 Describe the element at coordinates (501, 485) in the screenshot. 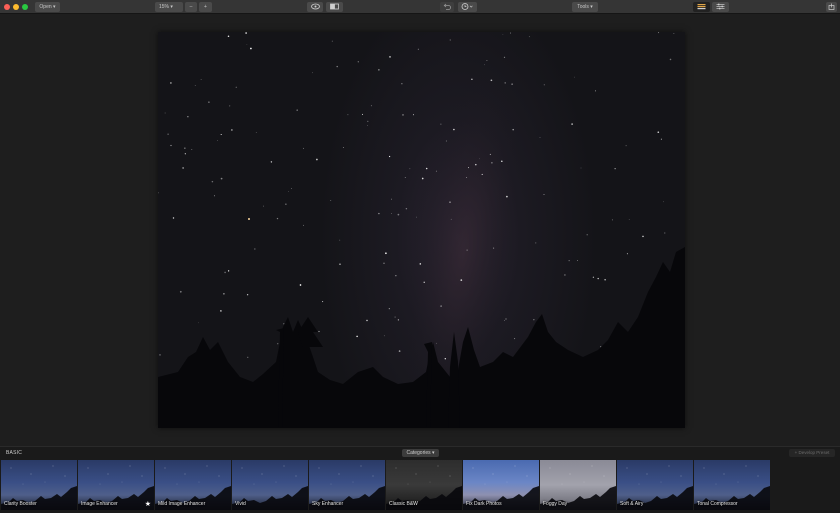

I see `preset-thumbnail: Fix Dark Photos` at that location.